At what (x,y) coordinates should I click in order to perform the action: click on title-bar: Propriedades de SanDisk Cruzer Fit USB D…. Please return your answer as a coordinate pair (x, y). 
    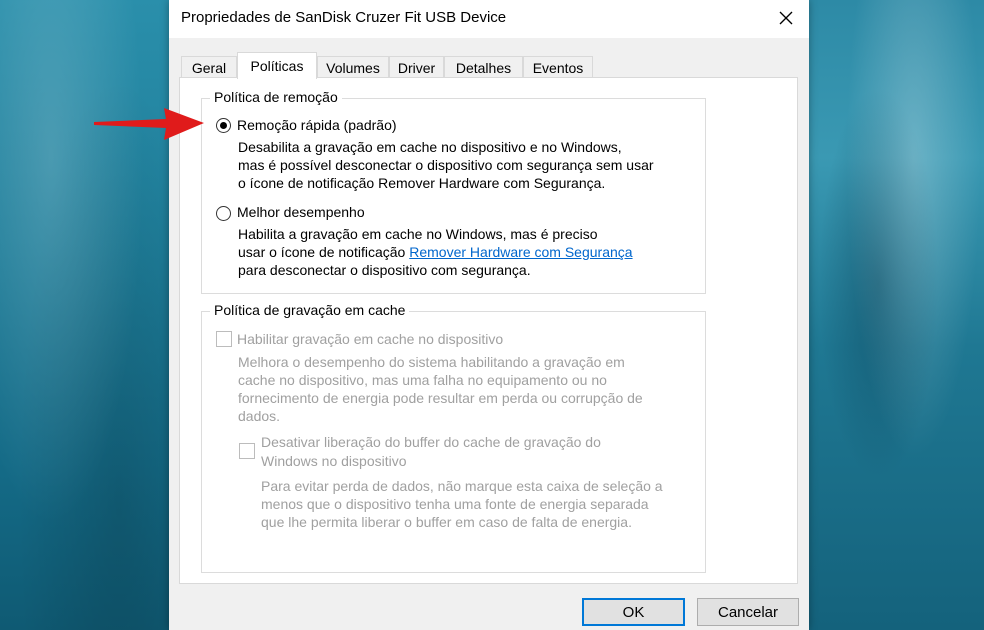
    Looking at the image, I should click on (489, 19).